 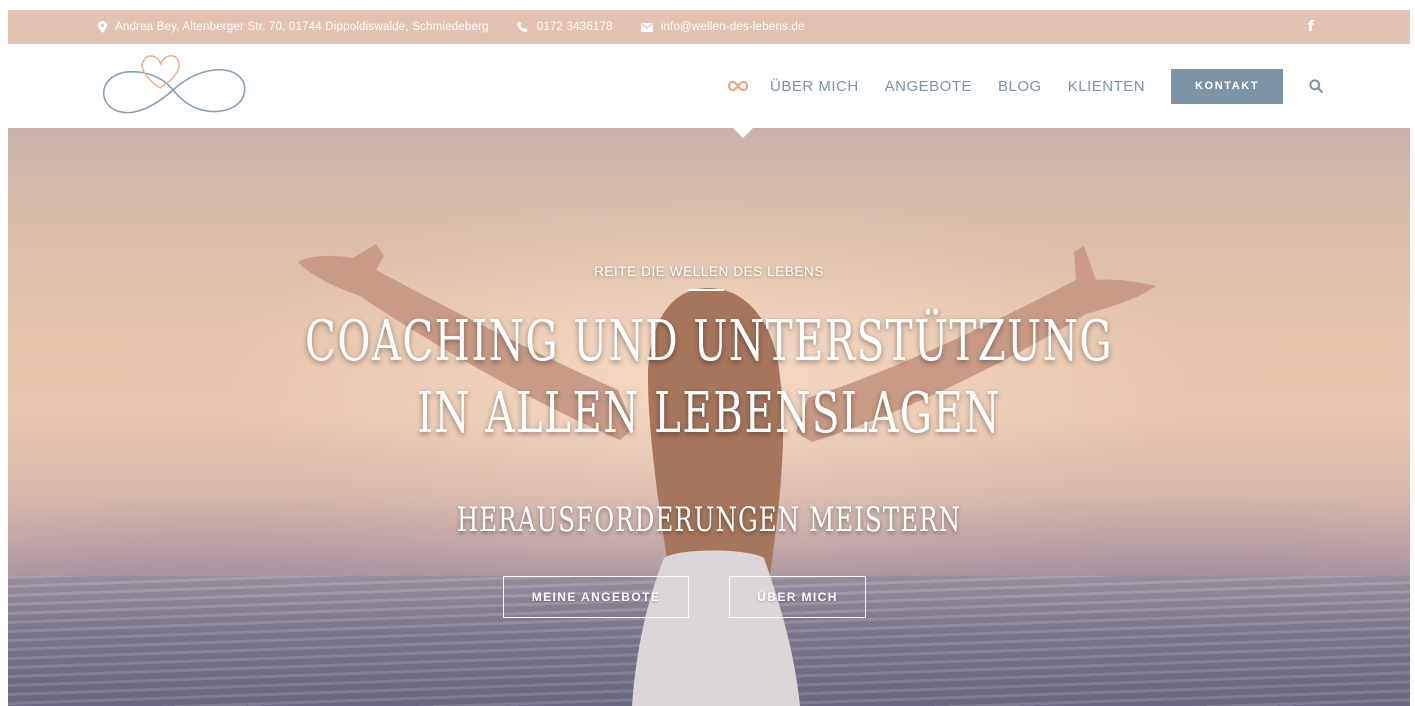 What do you see at coordinates (709, 341) in the screenshot?
I see `headline-line-1: Coaching und Unterstützung` at bounding box center [709, 341].